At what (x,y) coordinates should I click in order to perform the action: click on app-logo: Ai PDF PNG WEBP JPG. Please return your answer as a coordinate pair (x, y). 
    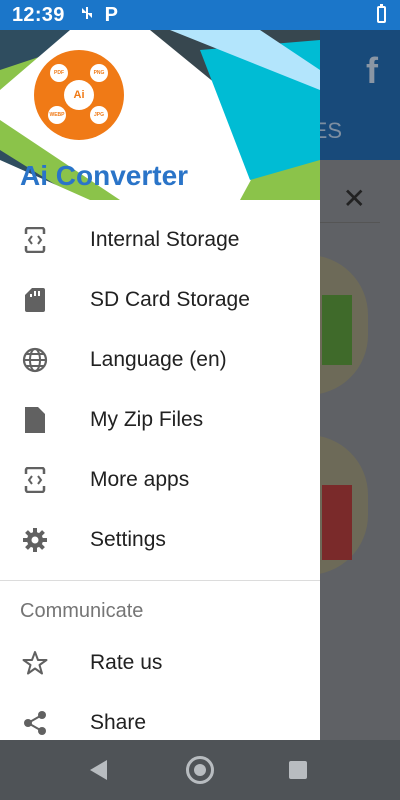
    Looking at the image, I should click on (79, 95).